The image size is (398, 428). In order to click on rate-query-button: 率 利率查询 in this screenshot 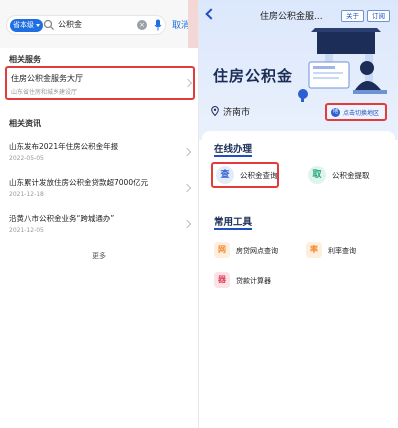, I will do `click(341, 252)`.